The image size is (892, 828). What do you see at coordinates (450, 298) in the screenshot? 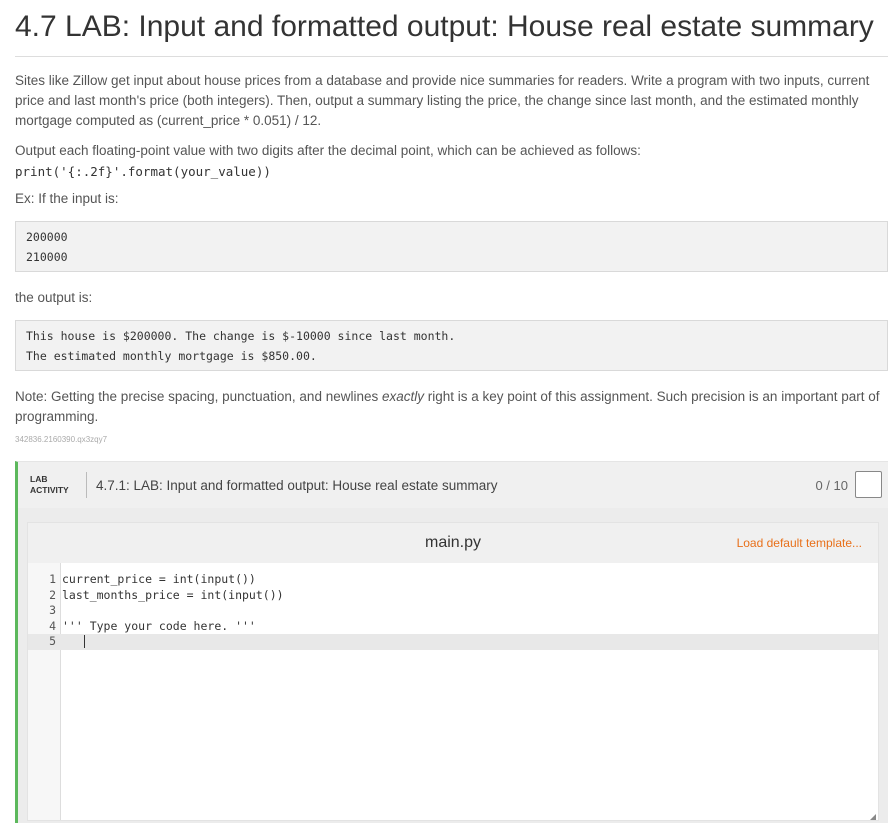
I see `output-intro: the output is:` at bounding box center [450, 298].